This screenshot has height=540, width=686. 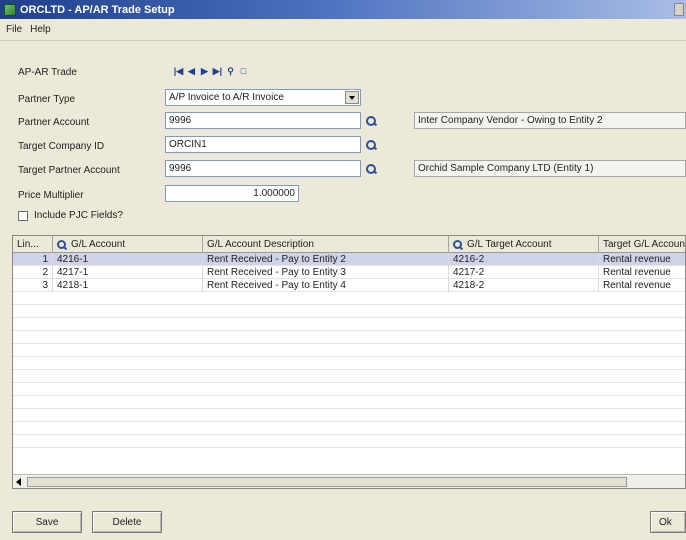 What do you see at coordinates (19, 482) in the screenshot?
I see `scroll-left-icon` at bounding box center [19, 482].